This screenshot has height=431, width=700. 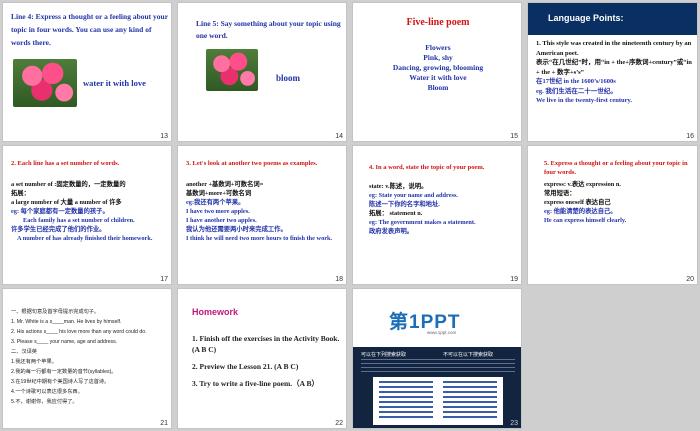 I want to click on text-line: state: v.陈述，说明。, so click(x=398, y=186).